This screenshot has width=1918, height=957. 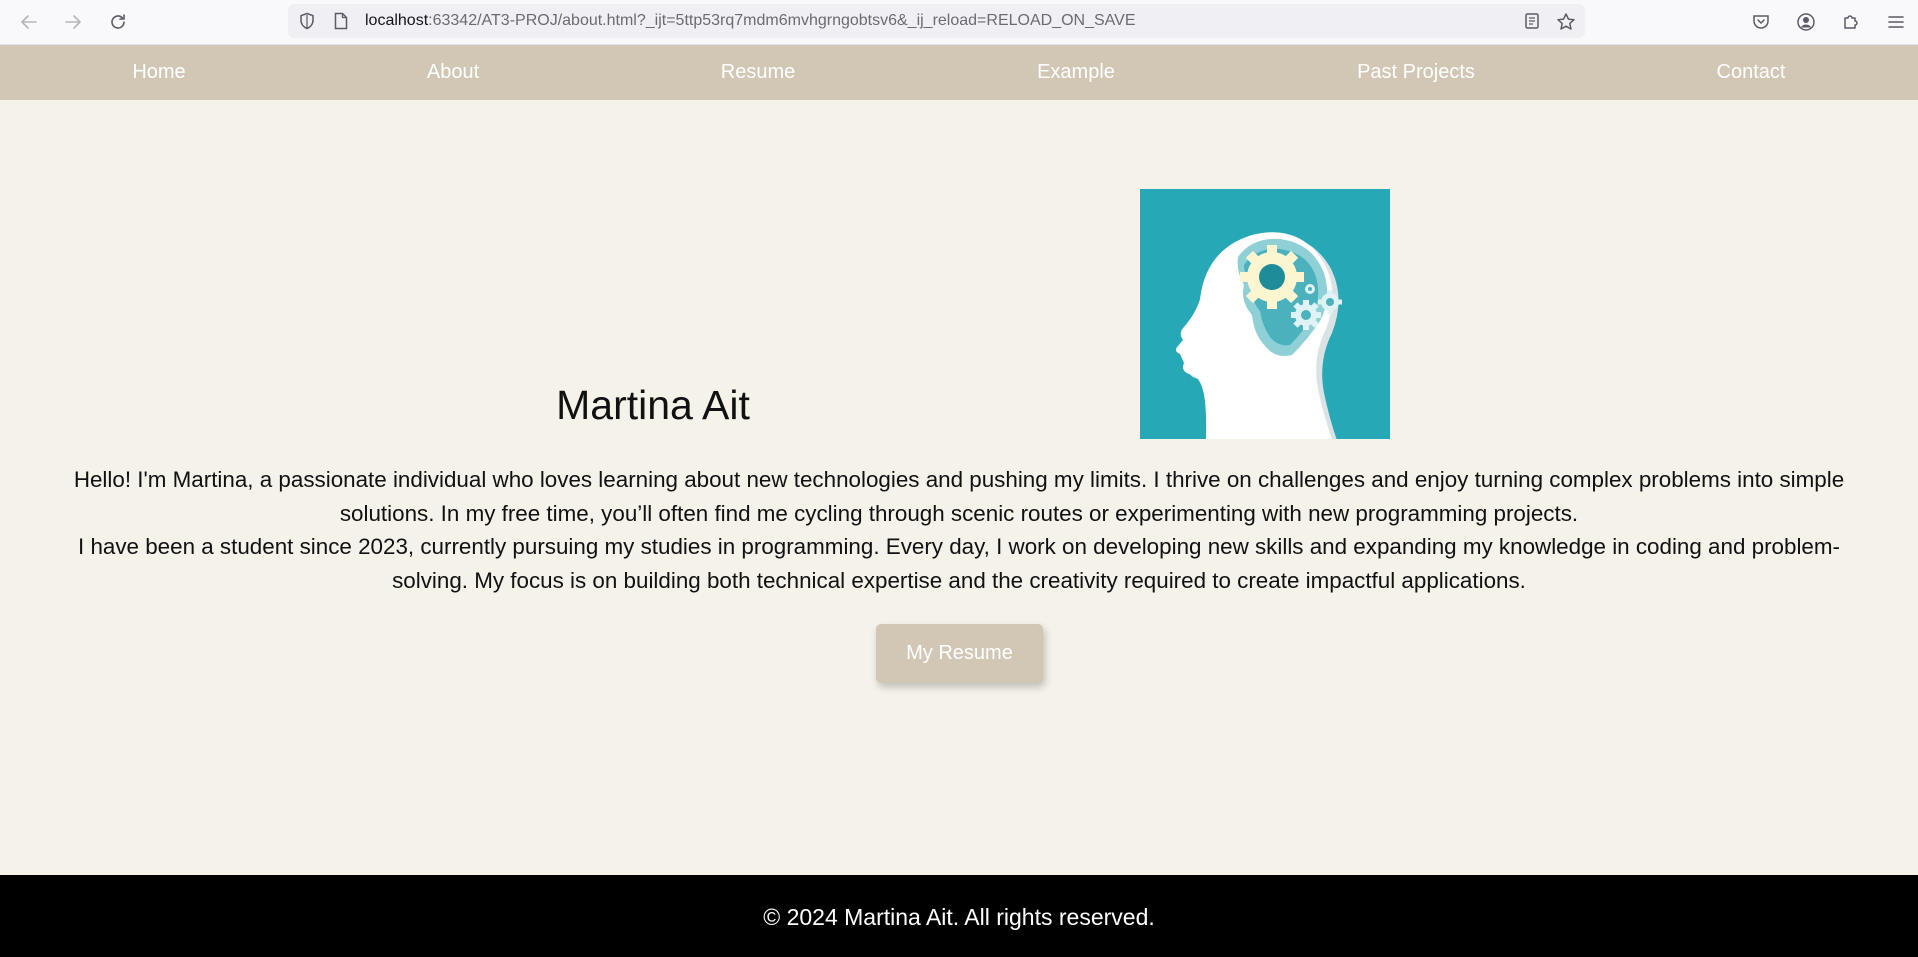 I want to click on shield-icon, so click(x=307, y=23).